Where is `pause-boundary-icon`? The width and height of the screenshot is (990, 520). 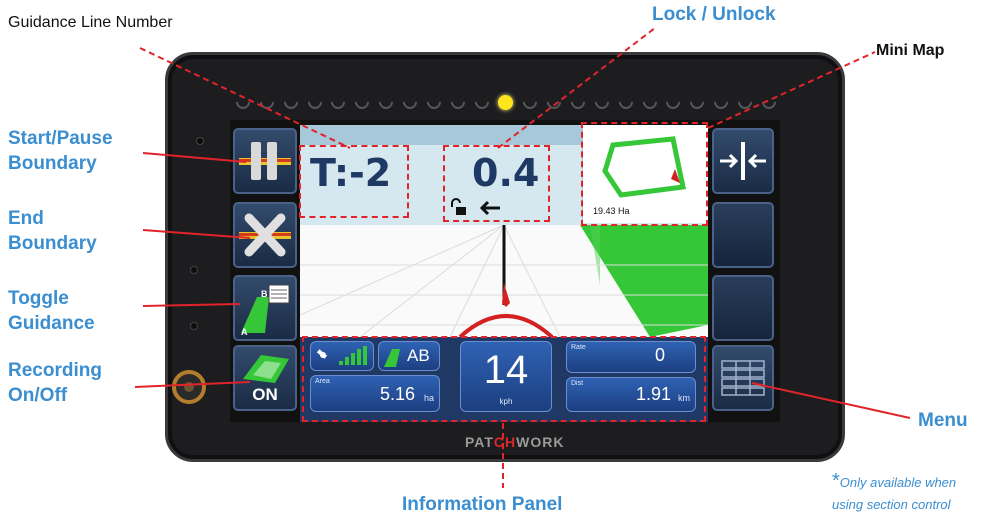 pause-boundary-icon is located at coordinates (265, 161).